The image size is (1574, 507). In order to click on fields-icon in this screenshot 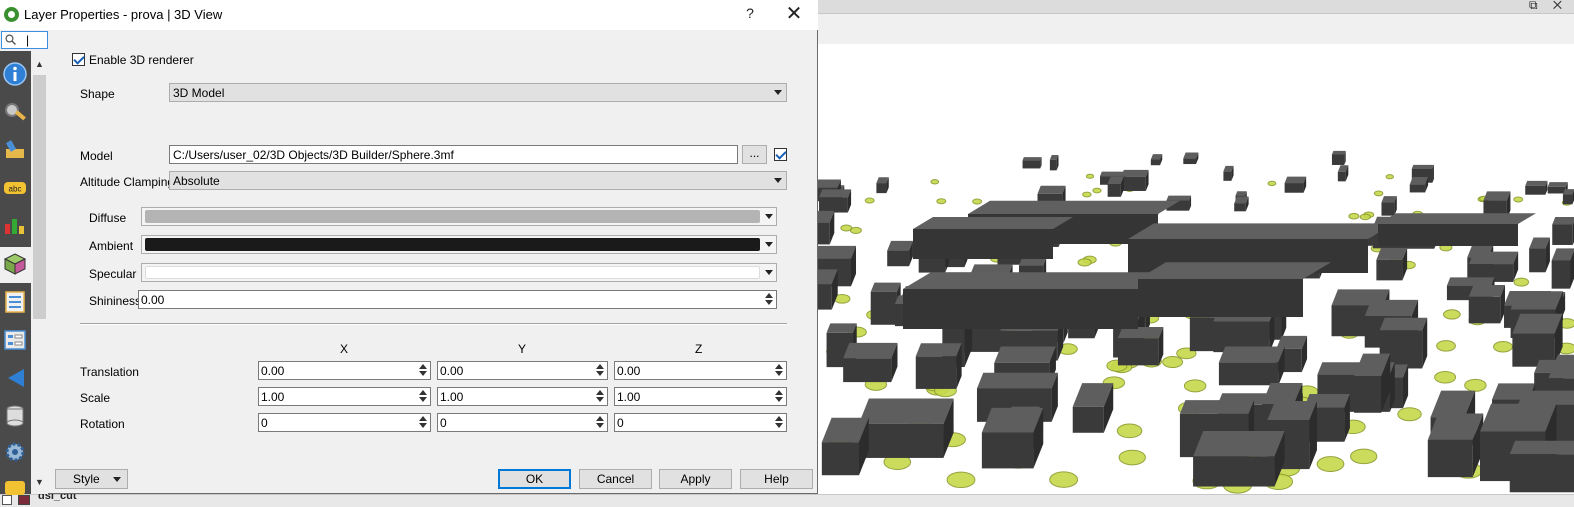, I will do `click(15, 302)`.